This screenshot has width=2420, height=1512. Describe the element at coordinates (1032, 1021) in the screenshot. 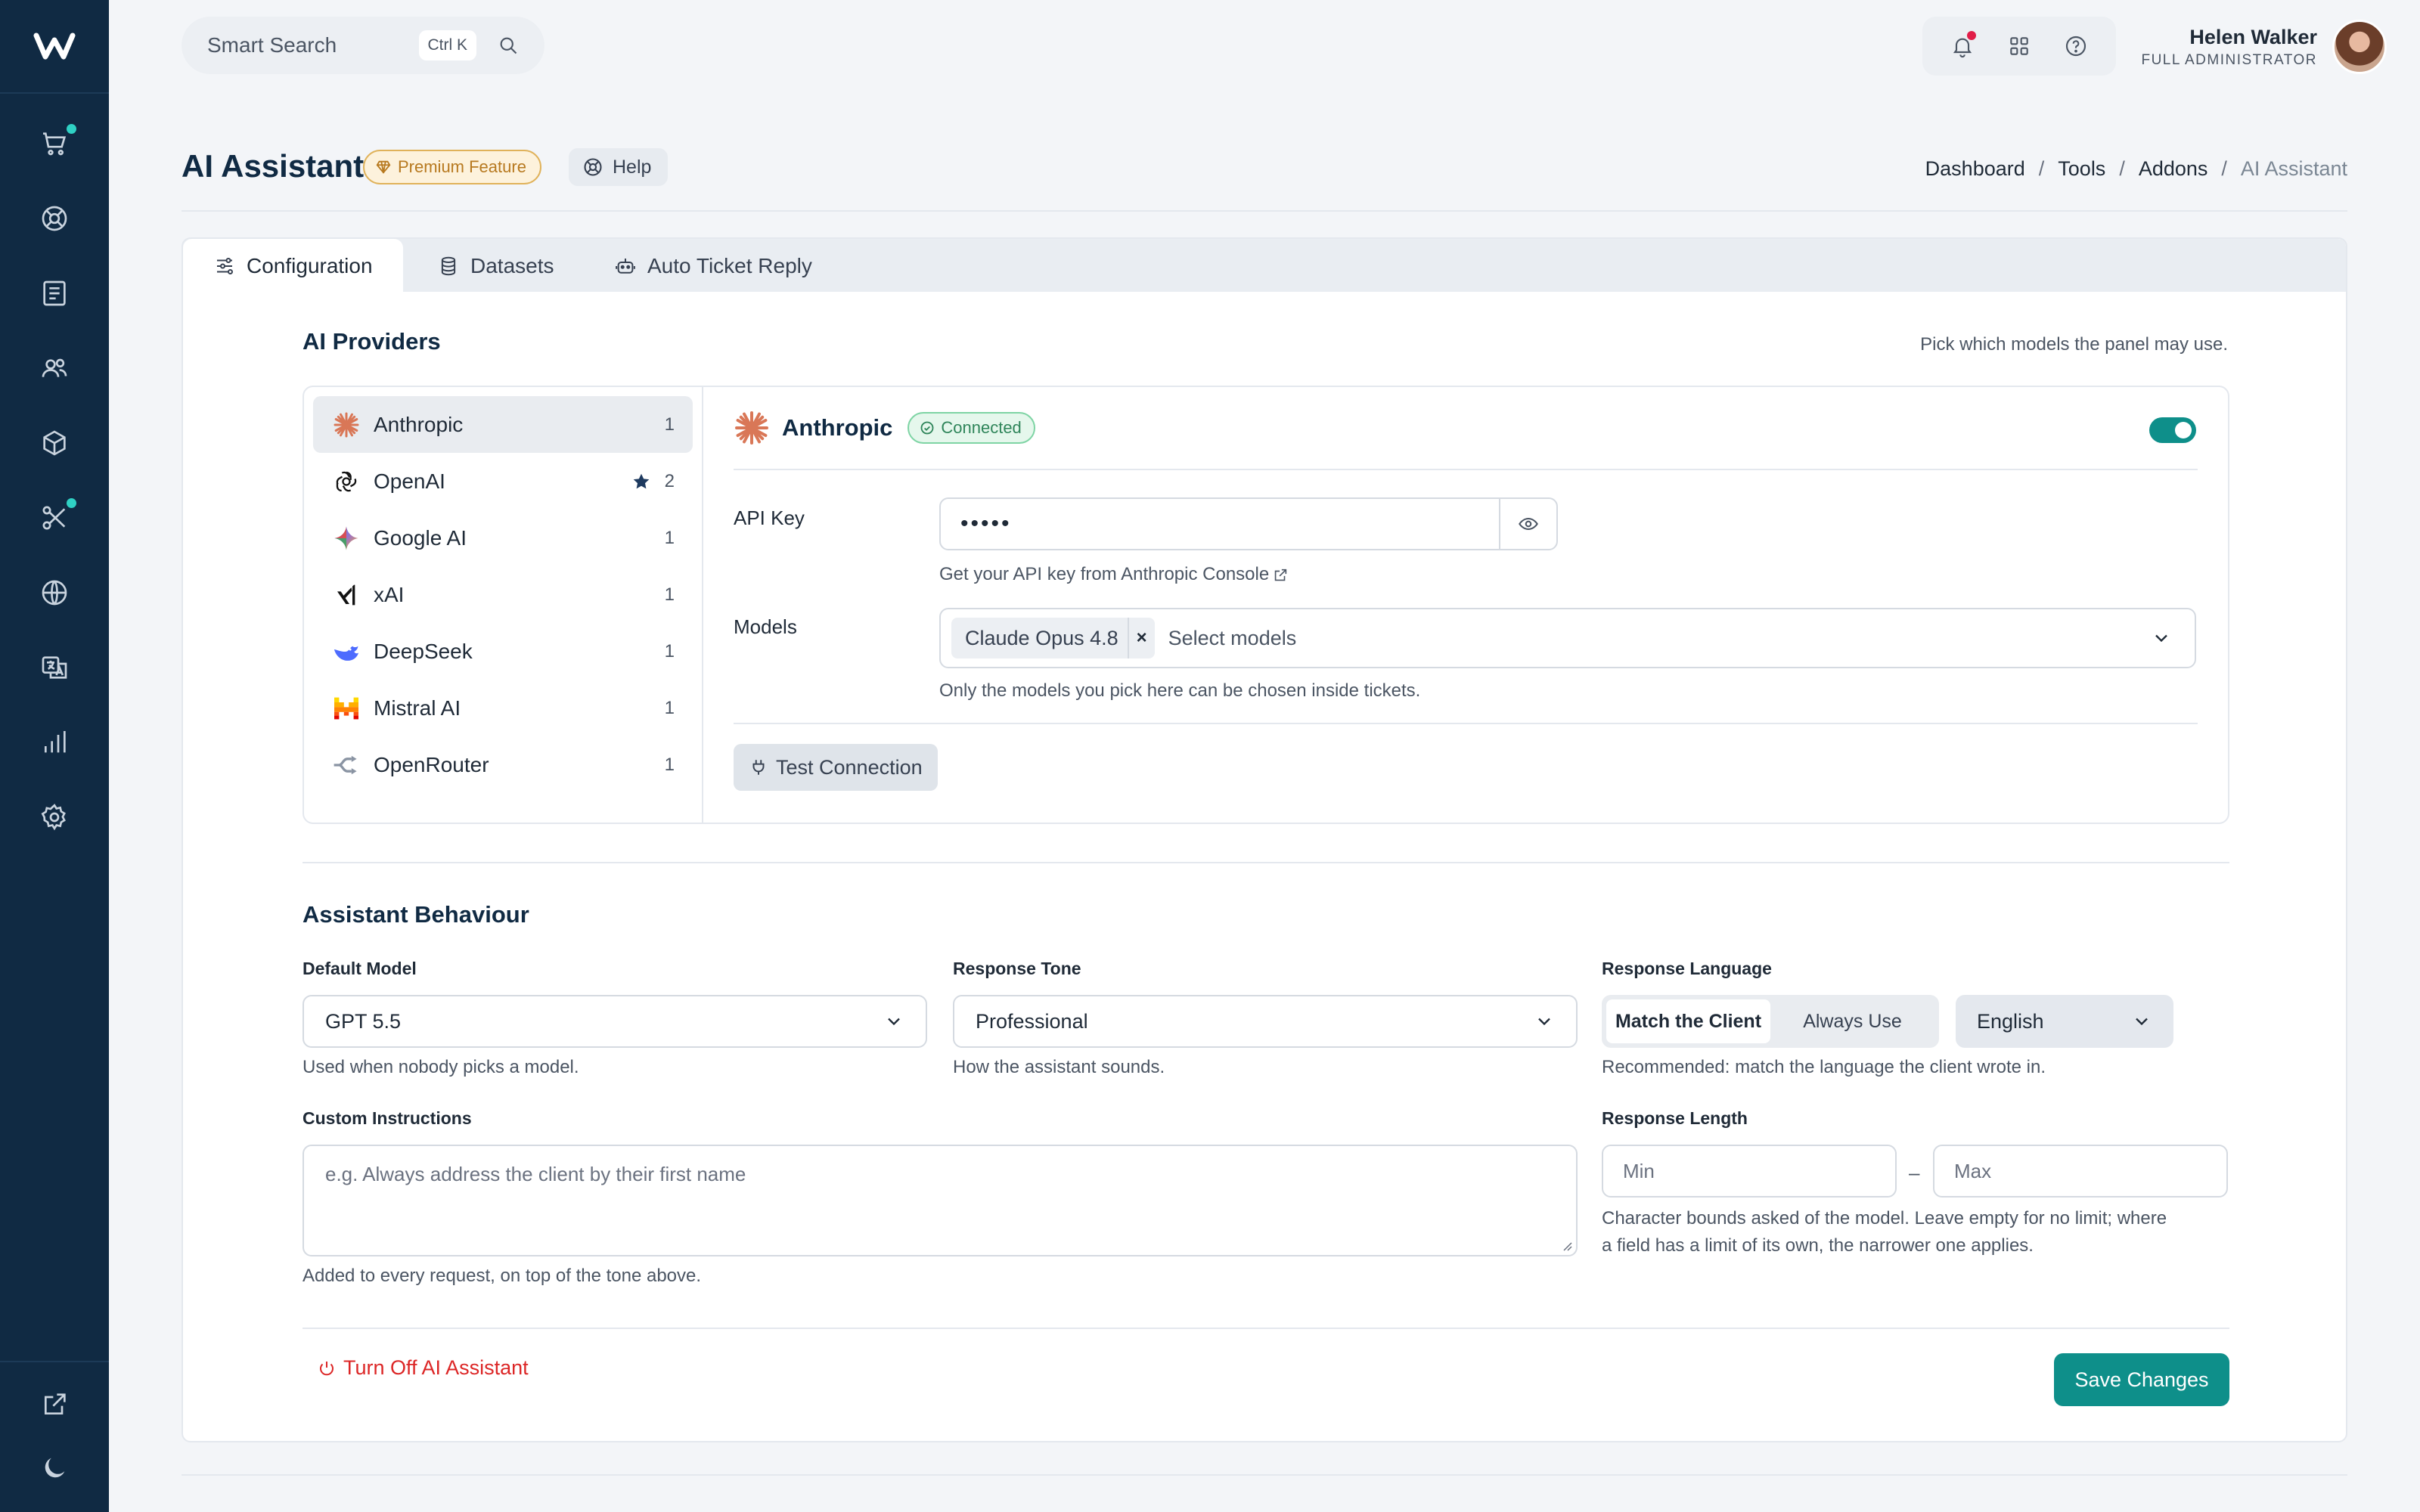

I see `response-tone-value: Professional` at that location.